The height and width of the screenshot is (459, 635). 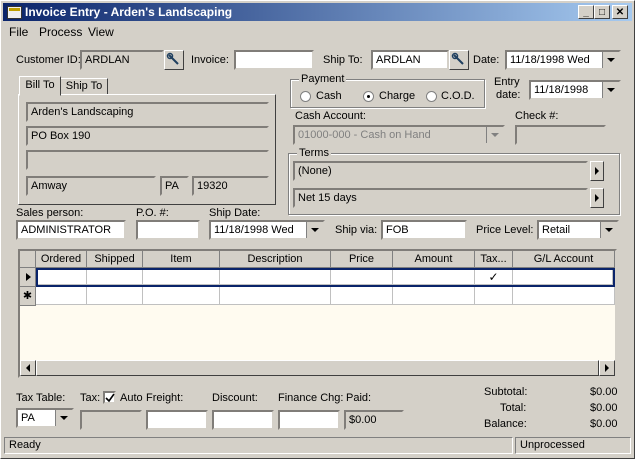 What do you see at coordinates (507, 82) in the screenshot?
I see `entry-date-label-line1: Entry` at bounding box center [507, 82].